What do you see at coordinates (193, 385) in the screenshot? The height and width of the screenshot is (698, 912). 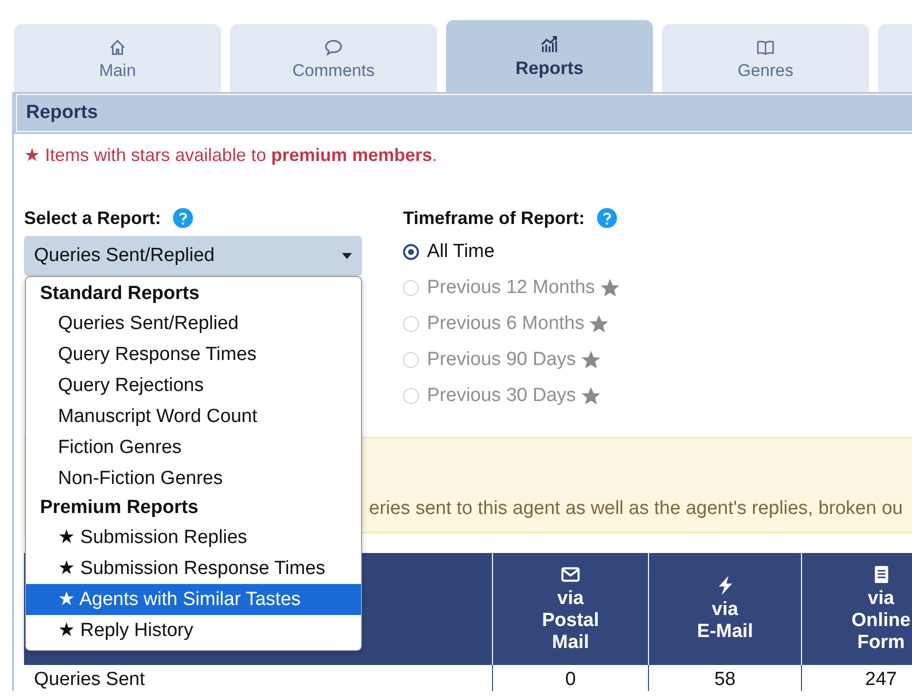 I see `menu-option: Query Rejections` at bounding box center [193, 385].